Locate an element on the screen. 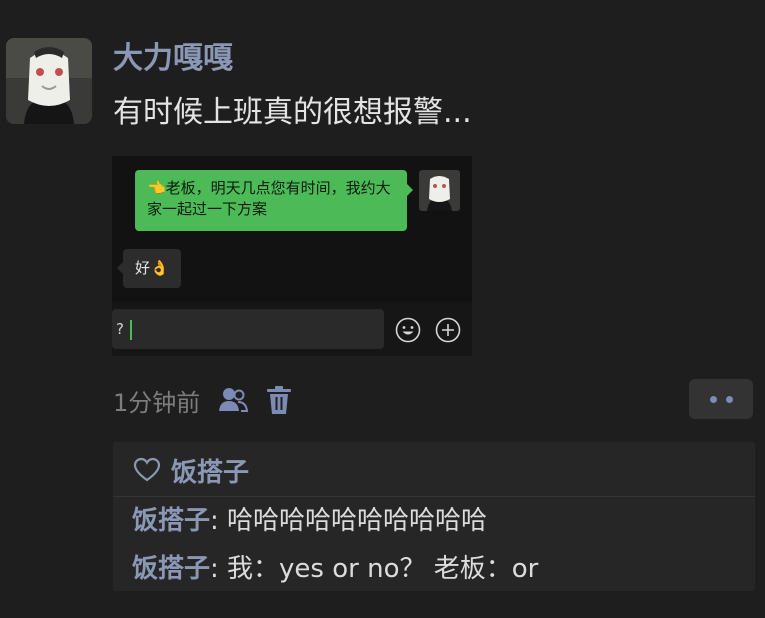 Image resolution: width=765 pixels, height=618 pixels. avatar is located at coordinates (49, 81).